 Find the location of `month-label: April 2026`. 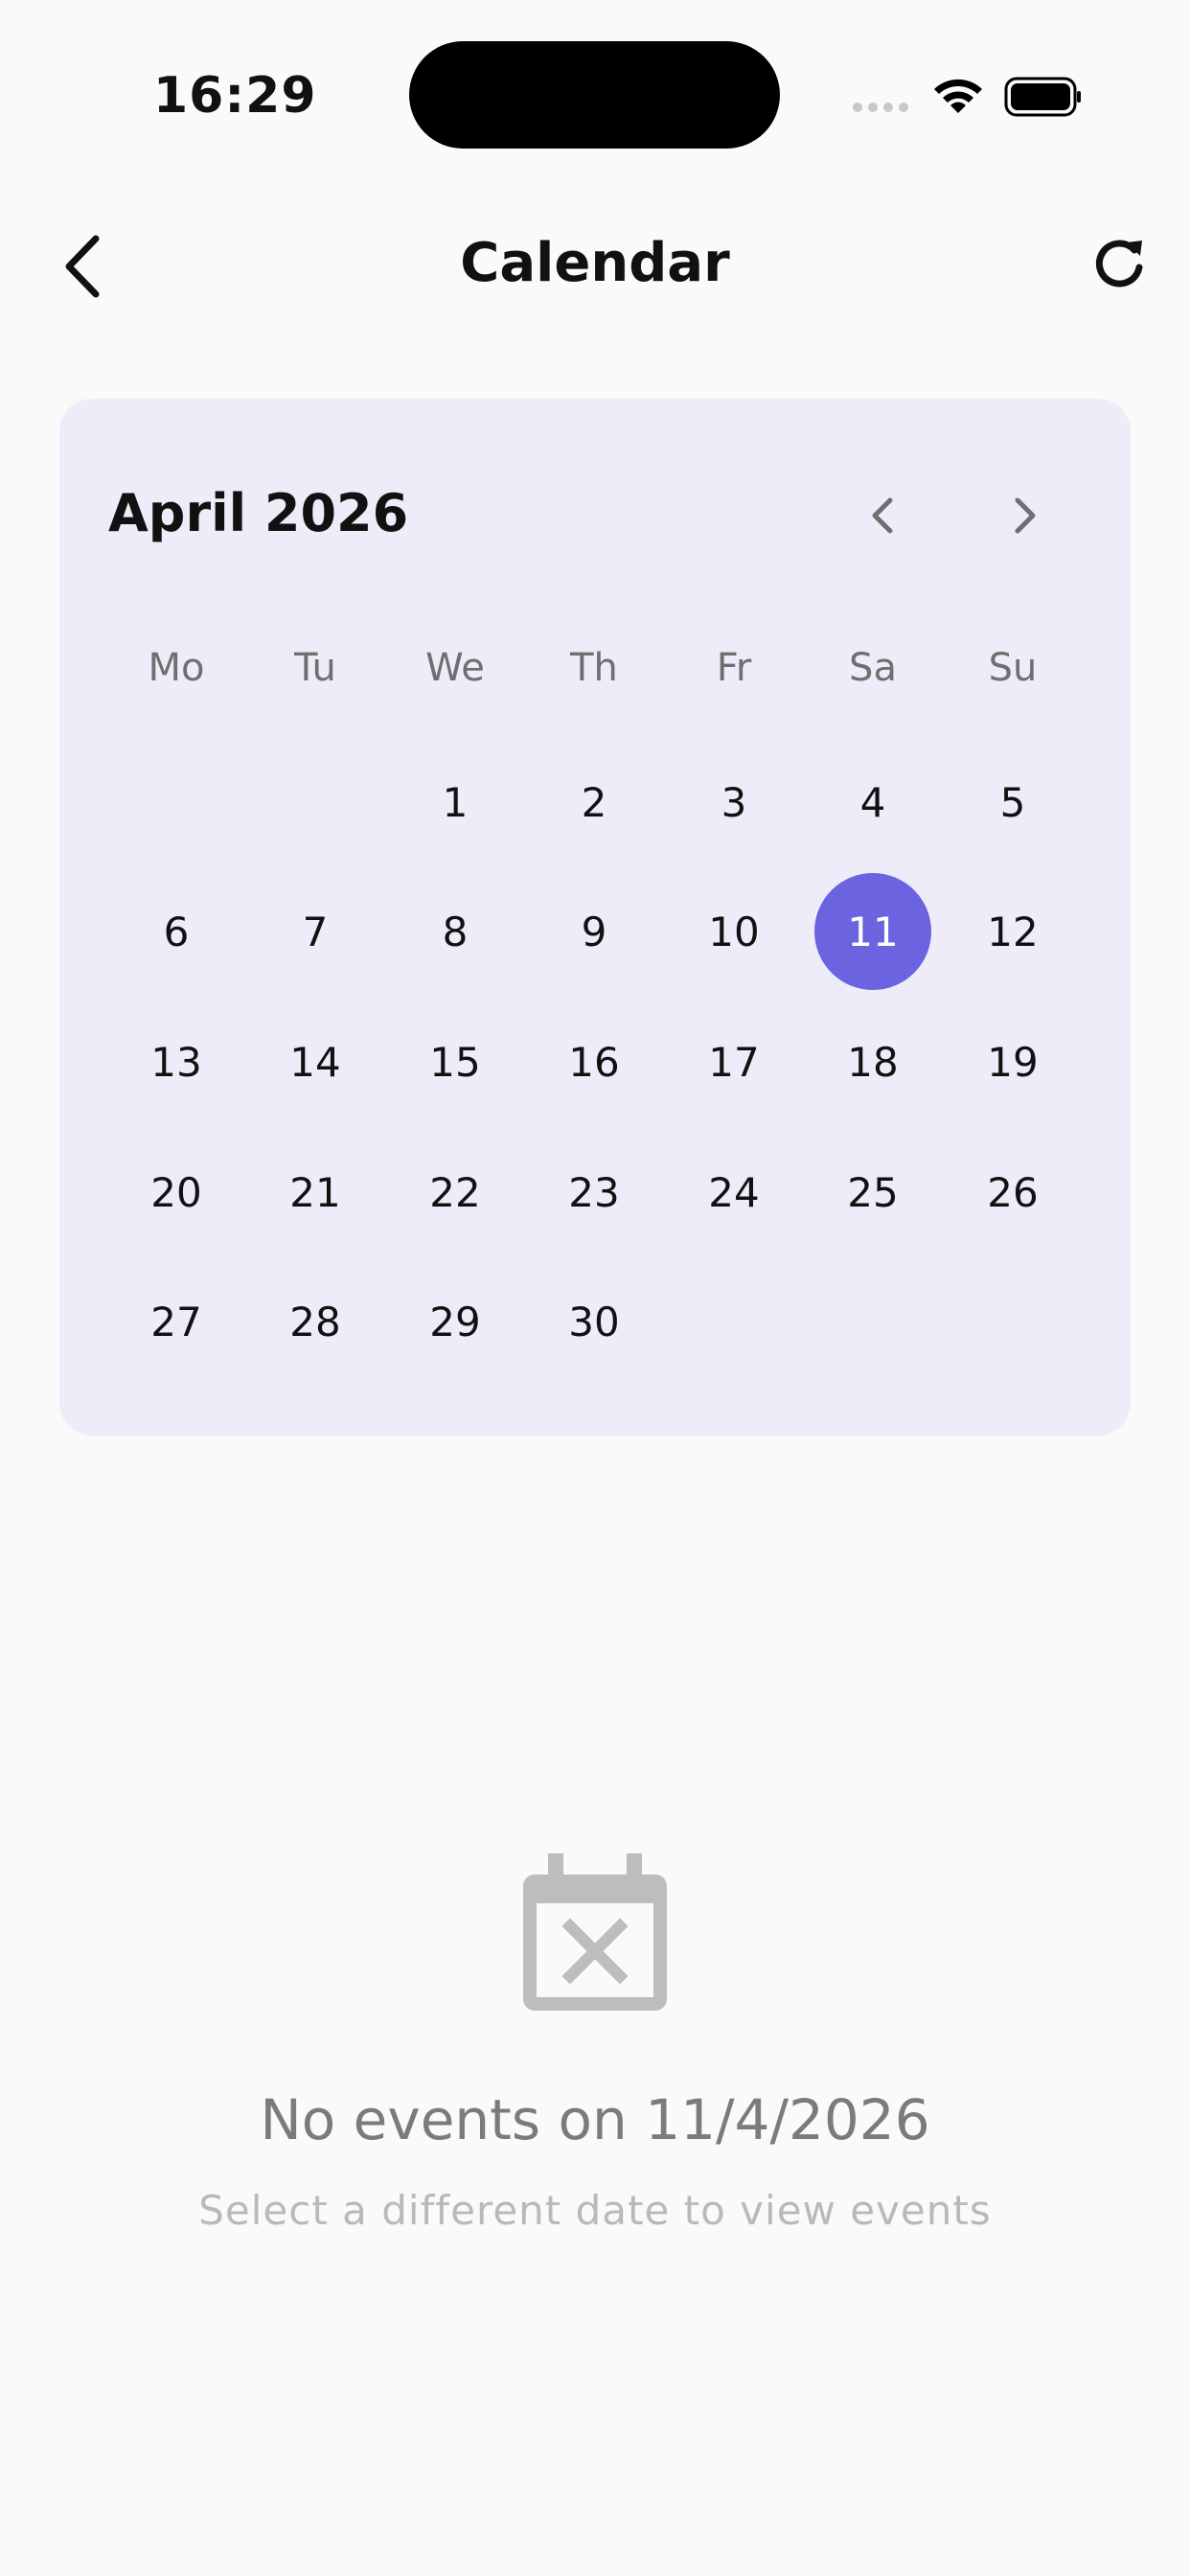

month-label: April 2026 is located at coordinates (258, 513).